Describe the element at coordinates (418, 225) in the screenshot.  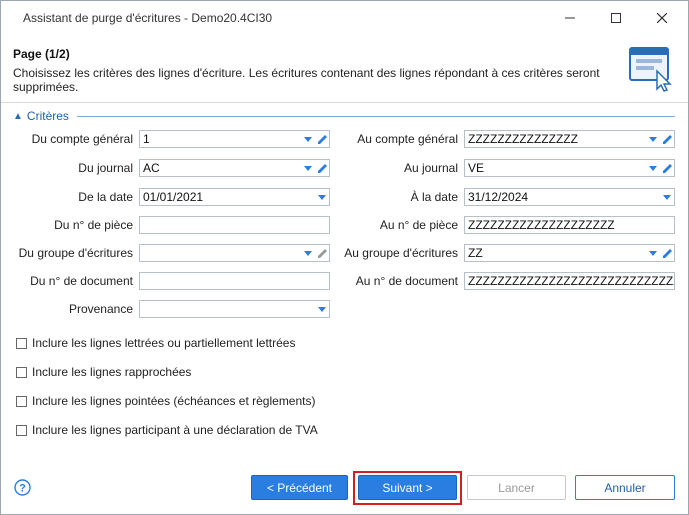
I see `field-label: Au n° de pièce` at that location.